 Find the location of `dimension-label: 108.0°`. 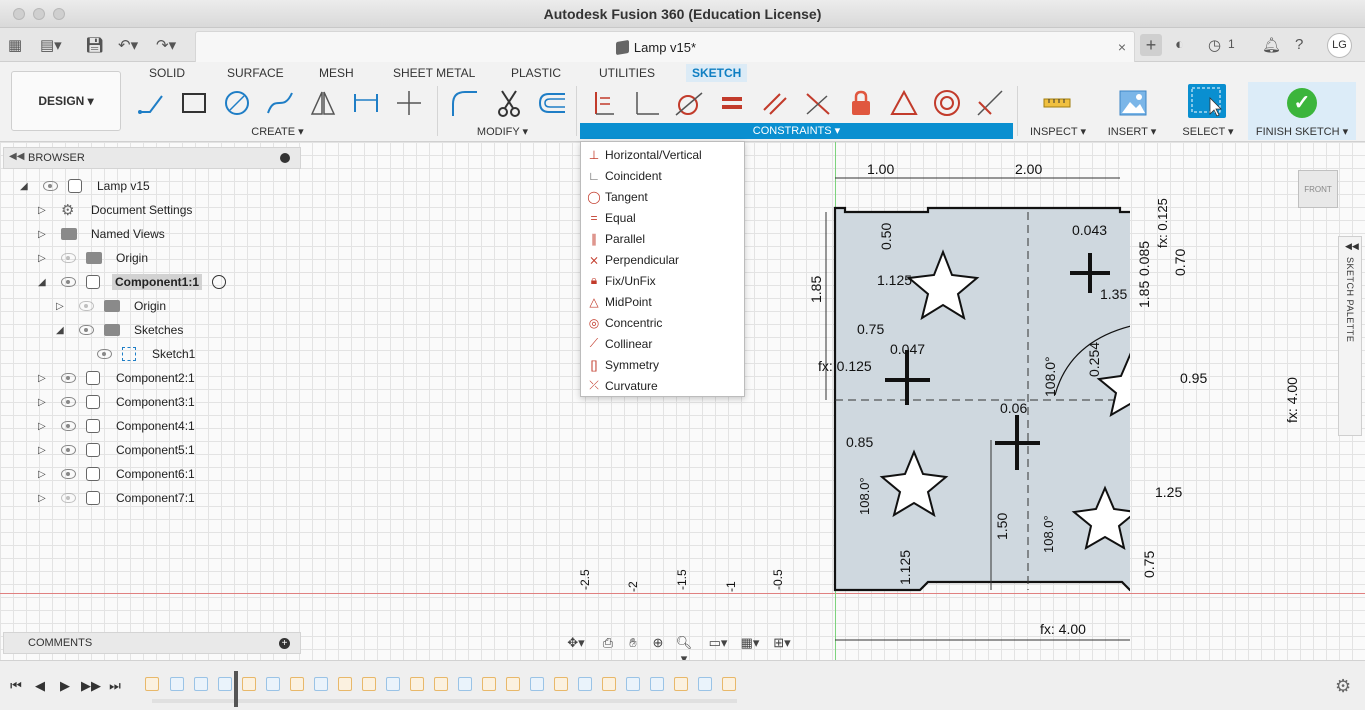

dimension-label: 108.0° is located at coordinates (1050, 376).